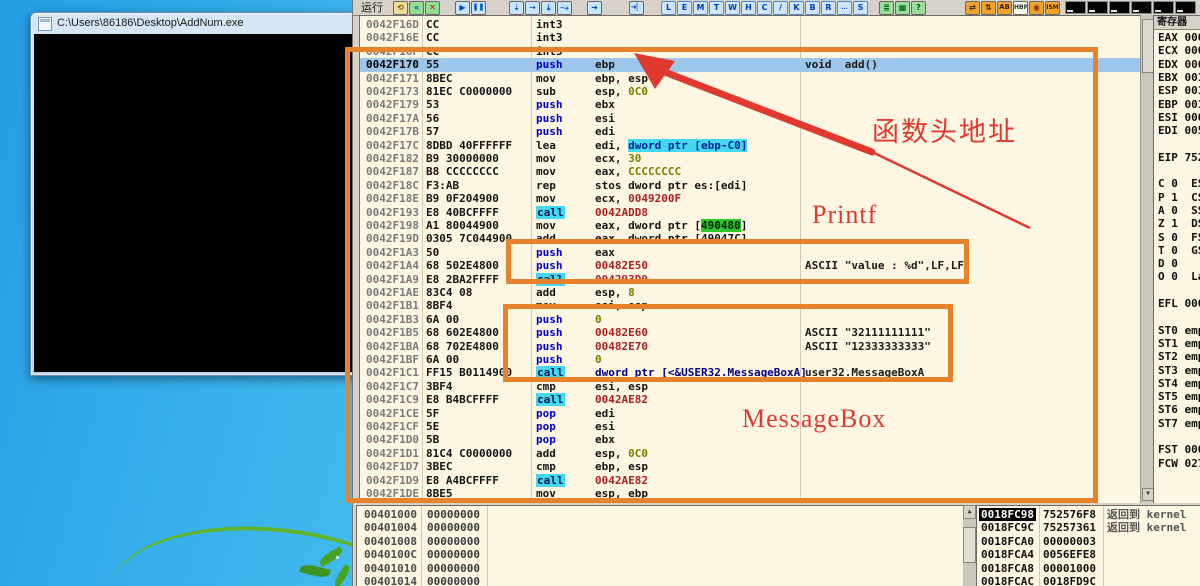  What do you see at coordinates (532, 7) in the screenshot?
I see `step-over-button: ⇢` at bounding box center [532, 7].